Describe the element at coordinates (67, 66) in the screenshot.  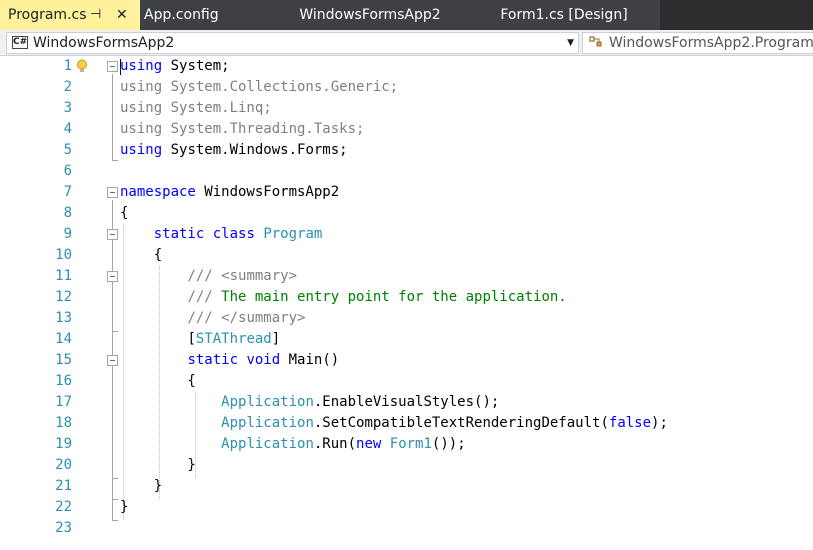
I see `line-number: 1` at that location.